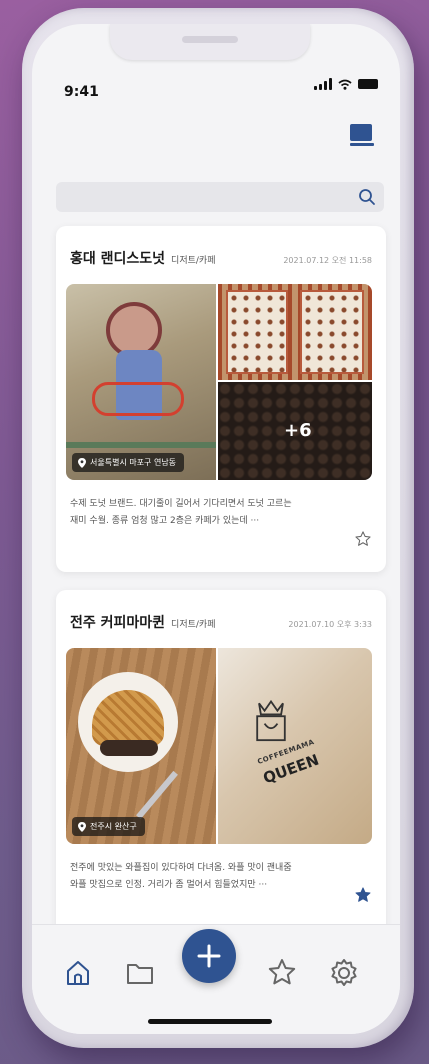 This screenshot has width=429, height=1064. I want to click on post-photos: 서울특별시 마포구 연남동 +6, so click(219, 382).